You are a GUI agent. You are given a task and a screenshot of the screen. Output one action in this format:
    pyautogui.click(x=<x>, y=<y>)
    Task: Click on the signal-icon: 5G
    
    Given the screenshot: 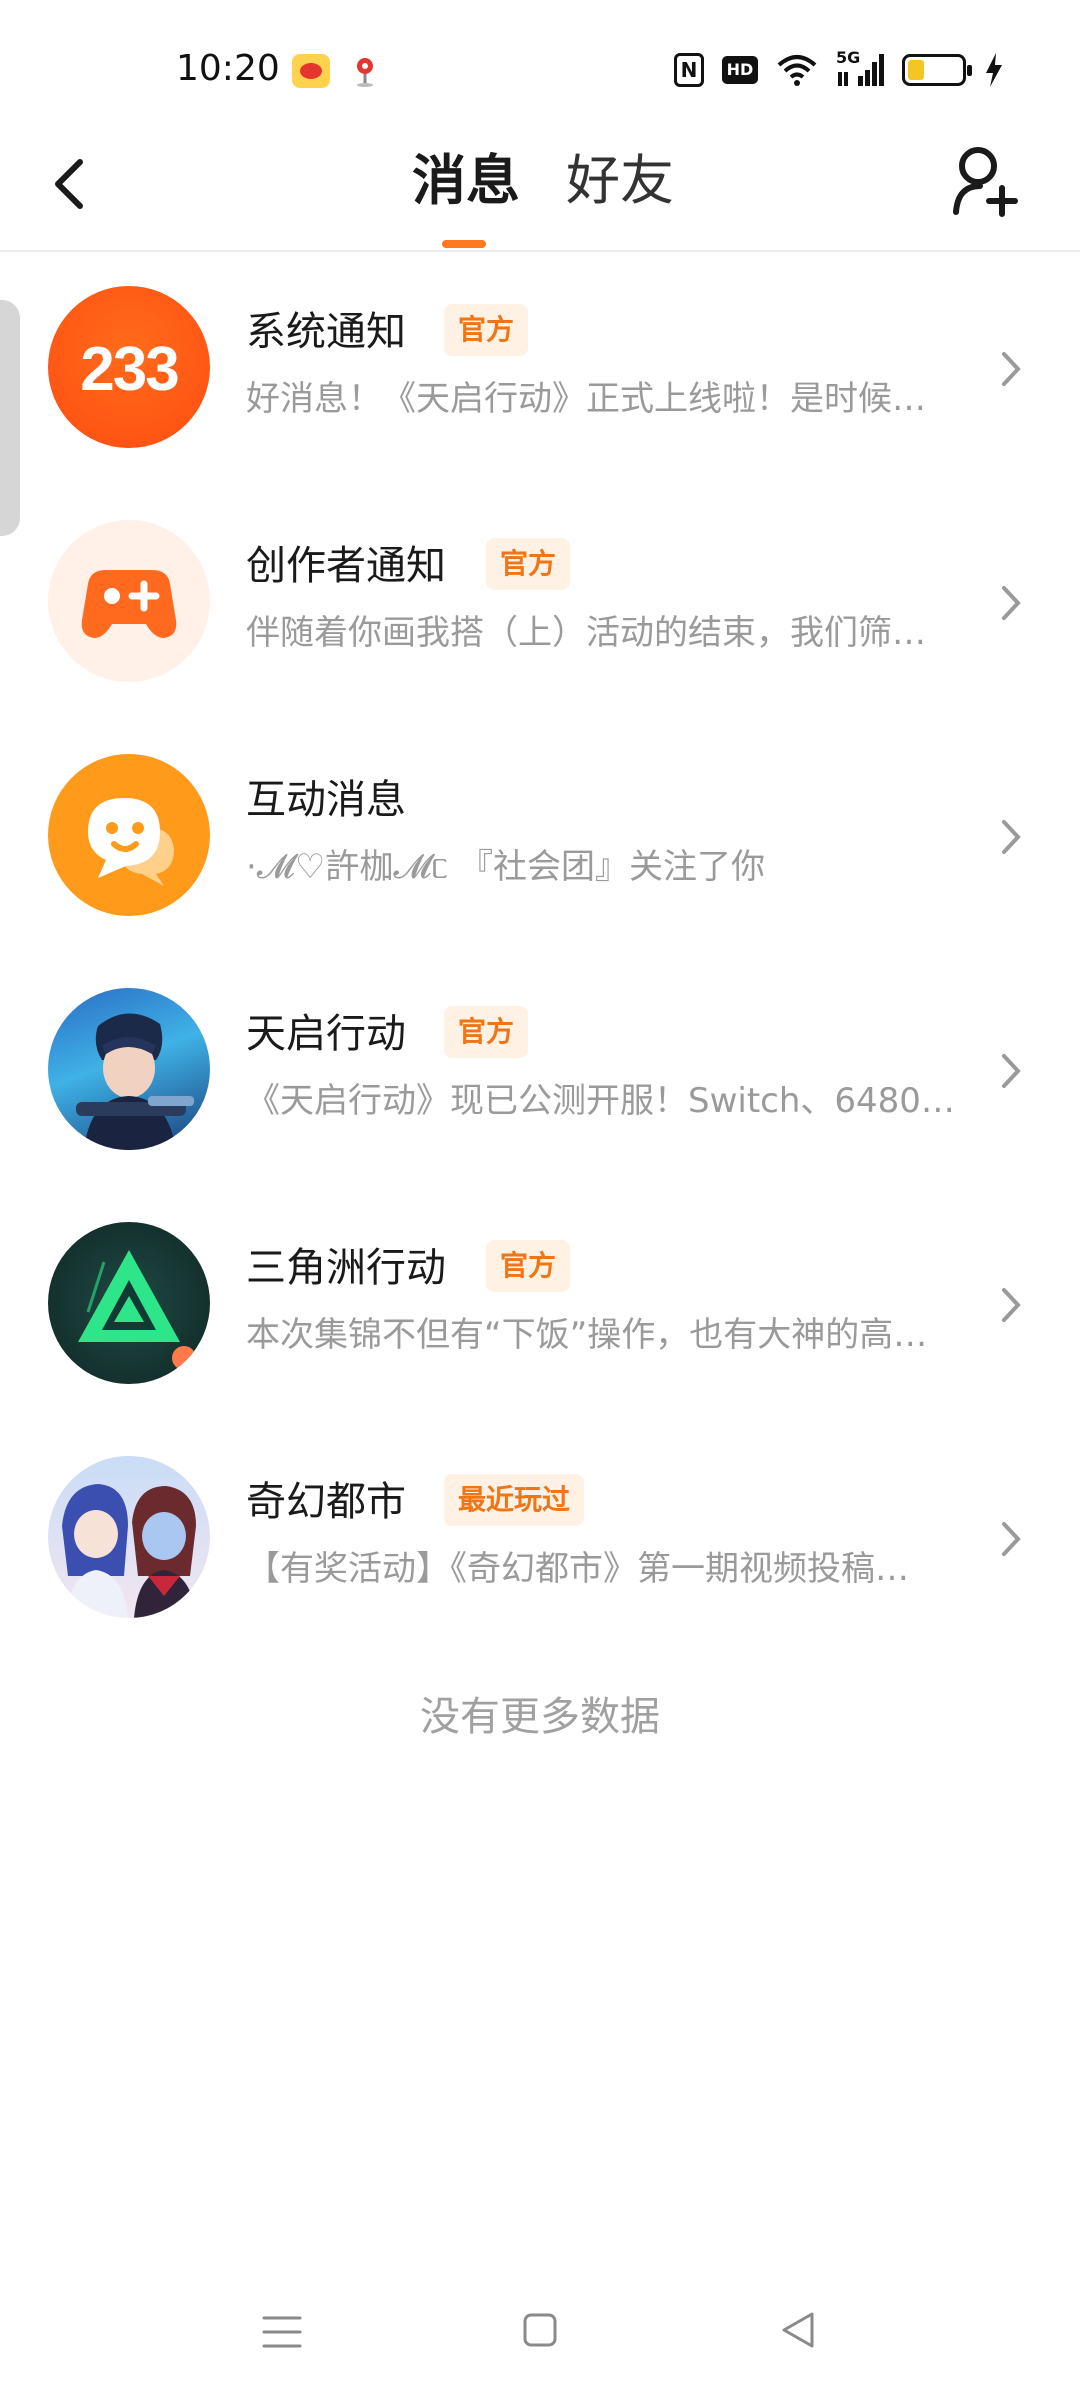 What is the action you would take?
    pyautogui.click(x=860, y=68)
    